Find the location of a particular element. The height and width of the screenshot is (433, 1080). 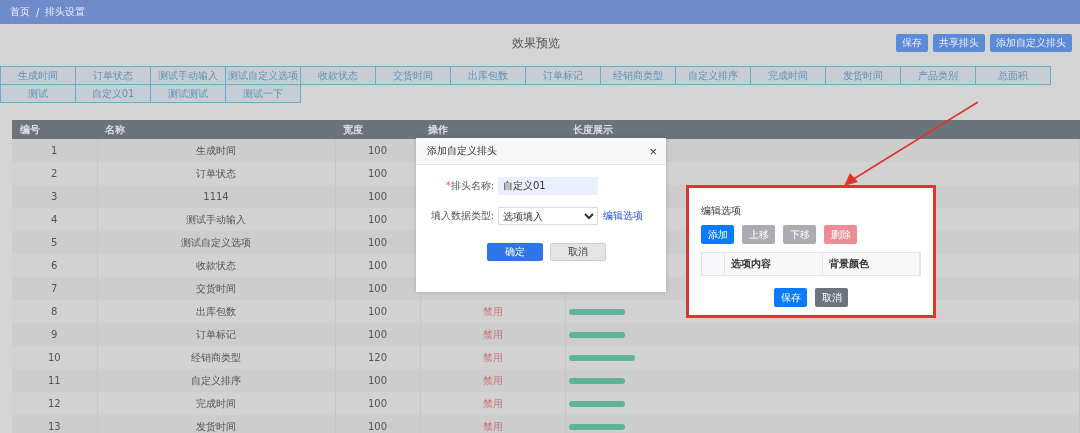

panel-button: 取消 is located at coordinates (831, 297).